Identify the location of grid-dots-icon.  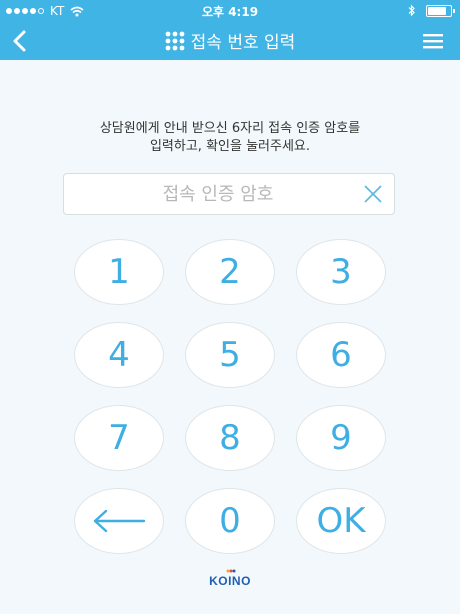
(175, 40).